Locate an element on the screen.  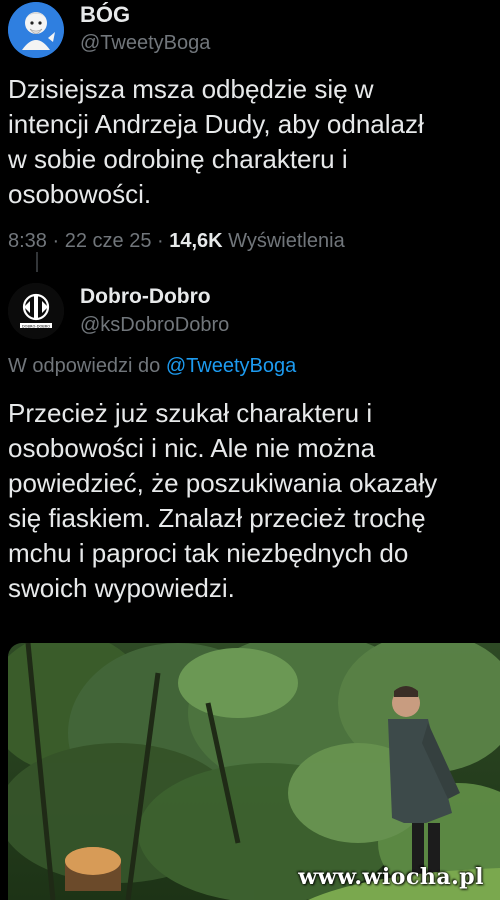
reply-prefix: W odpowiedzi do is located at coordinates (87, 366).